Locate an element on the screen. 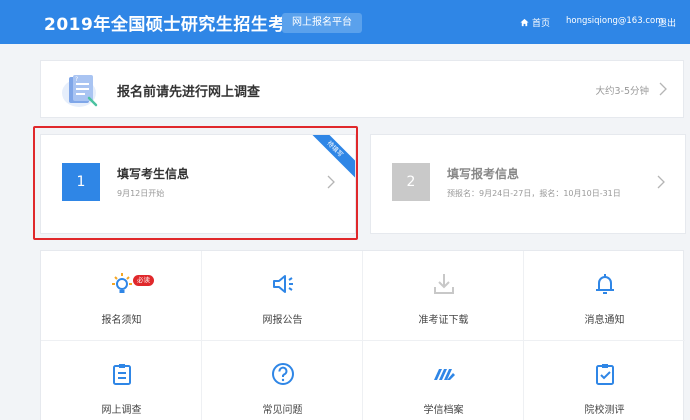 The image size is (690, 420). step-date: 预报名：9月24日-27日，报名：10月10日-31日 is located at coordinates (534, 193).